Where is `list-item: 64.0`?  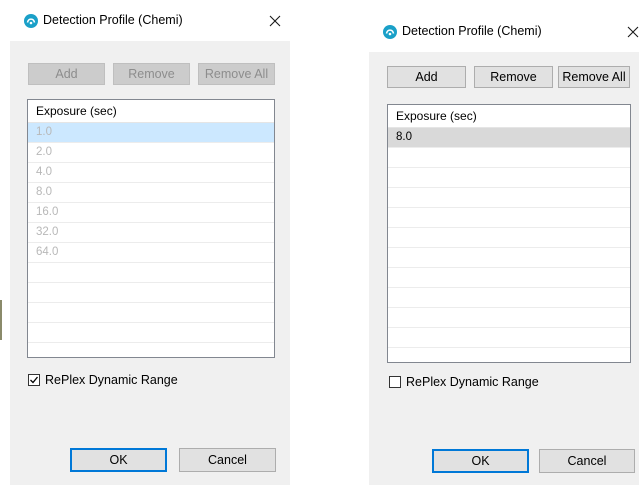
list-item: 64.0 is located at coordinates (151, 253).